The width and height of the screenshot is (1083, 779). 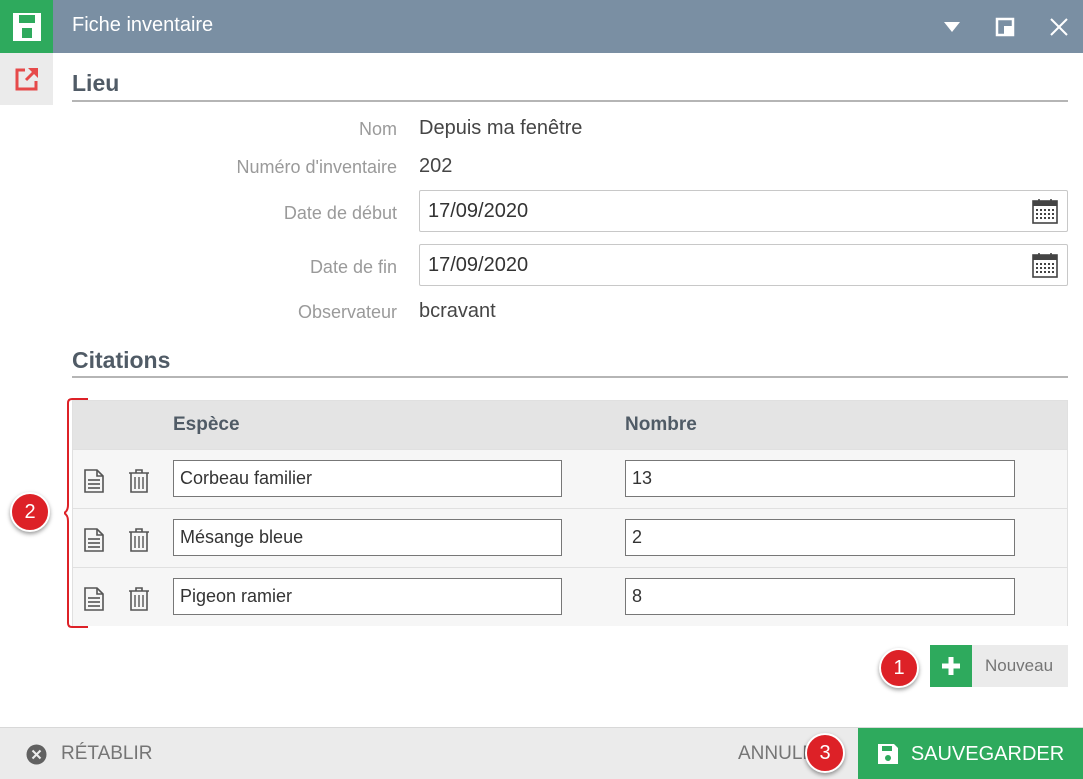 I want to click on espece-input: Mésange bleue, so click(x=367, y=537).